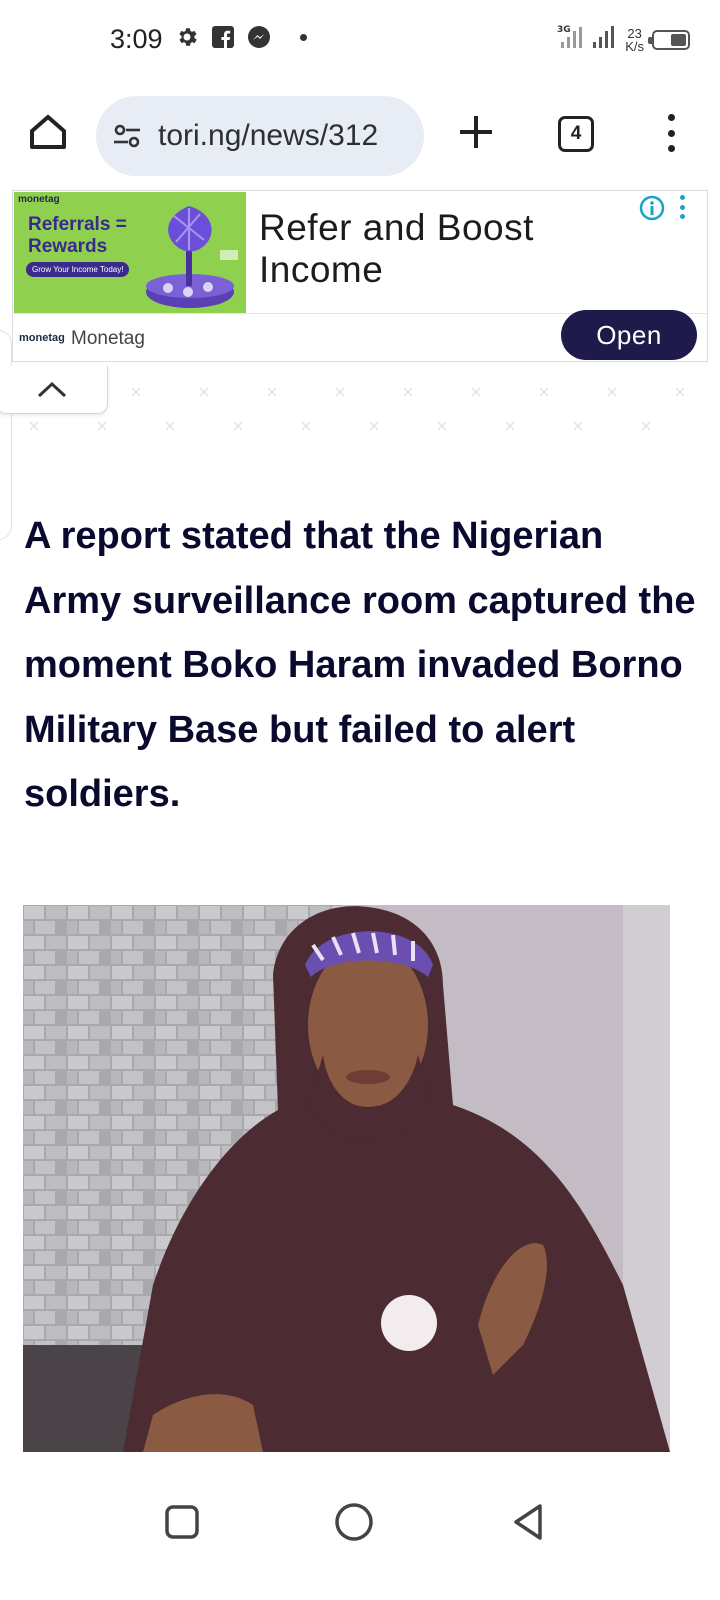  Describe the element at coordinates (136, 39) in the screenshot. I see `status-time: 3:09` at that location.